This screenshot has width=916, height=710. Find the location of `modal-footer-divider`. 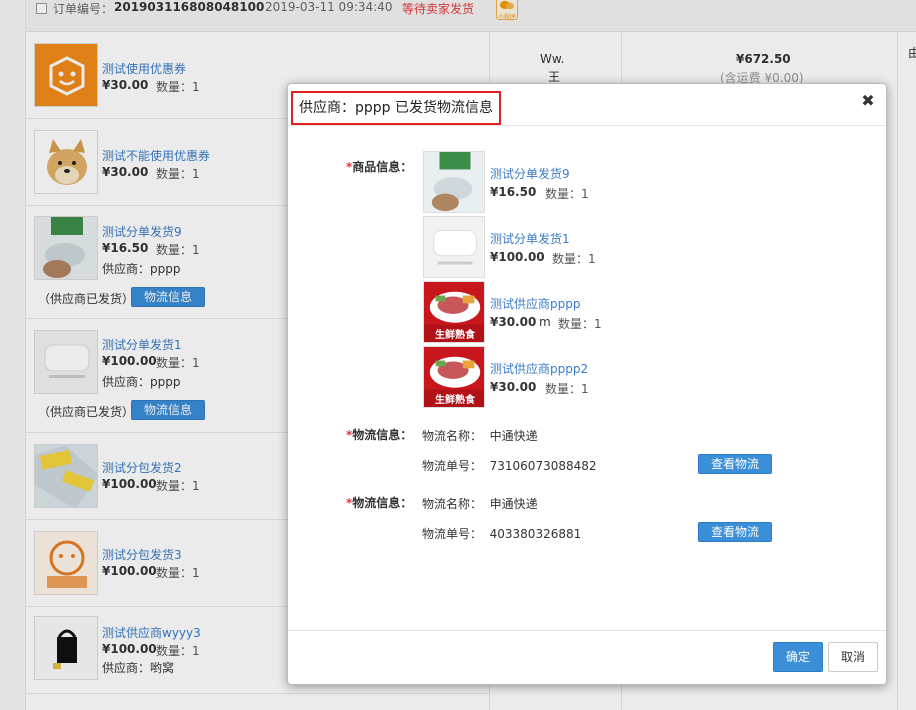

modal-footer-divider is located at coordinates (587, 630).